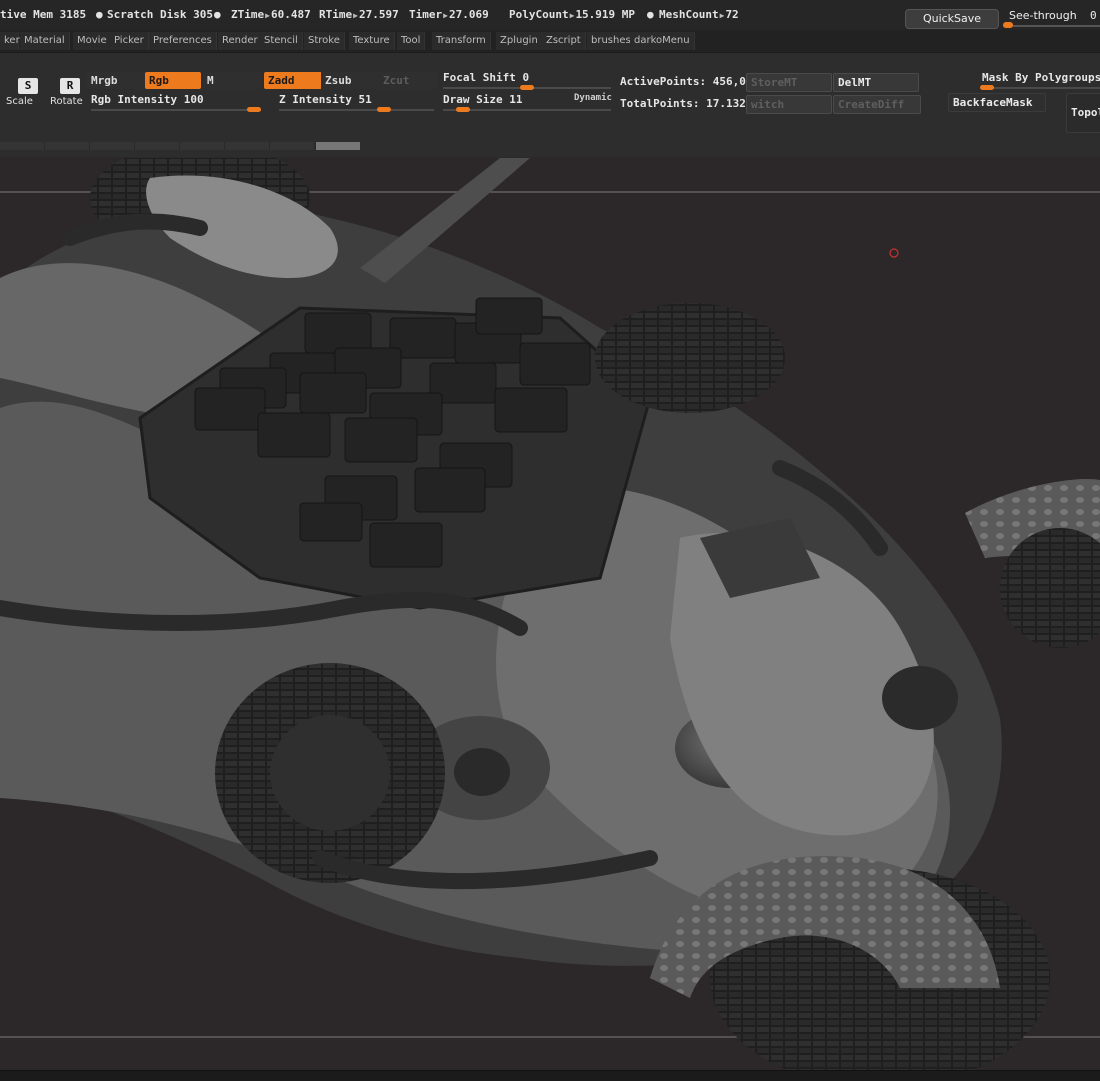 This screenshot has height=1081, width=1100. I want to click on bottom-shelf, so click(550, 1075).